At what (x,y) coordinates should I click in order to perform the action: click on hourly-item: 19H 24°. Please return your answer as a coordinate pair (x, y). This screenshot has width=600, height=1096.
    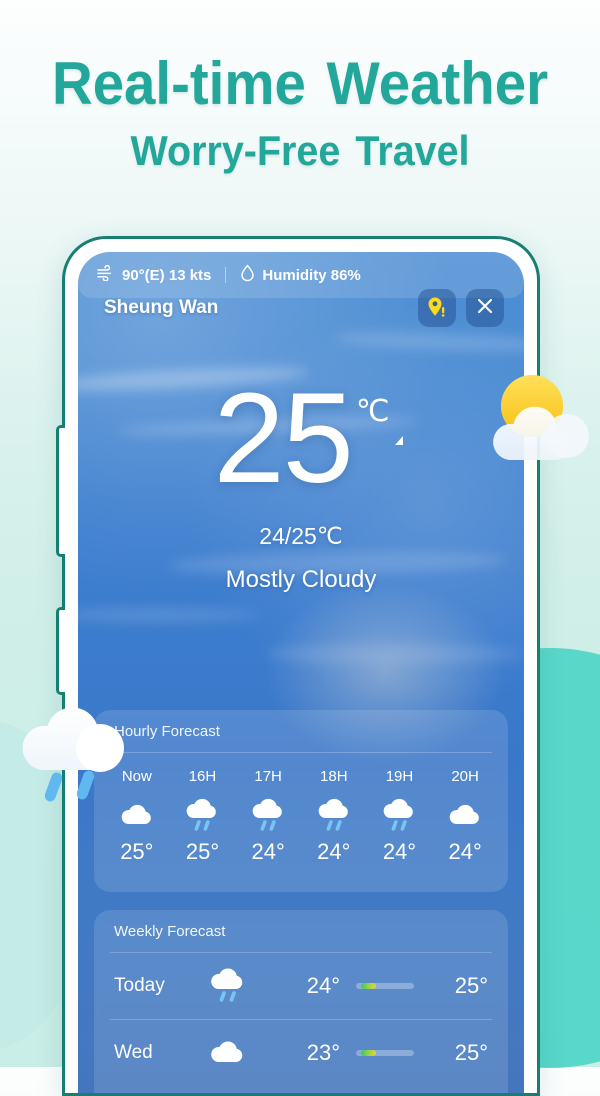
    Looking at the image, I should click on (399, 816).